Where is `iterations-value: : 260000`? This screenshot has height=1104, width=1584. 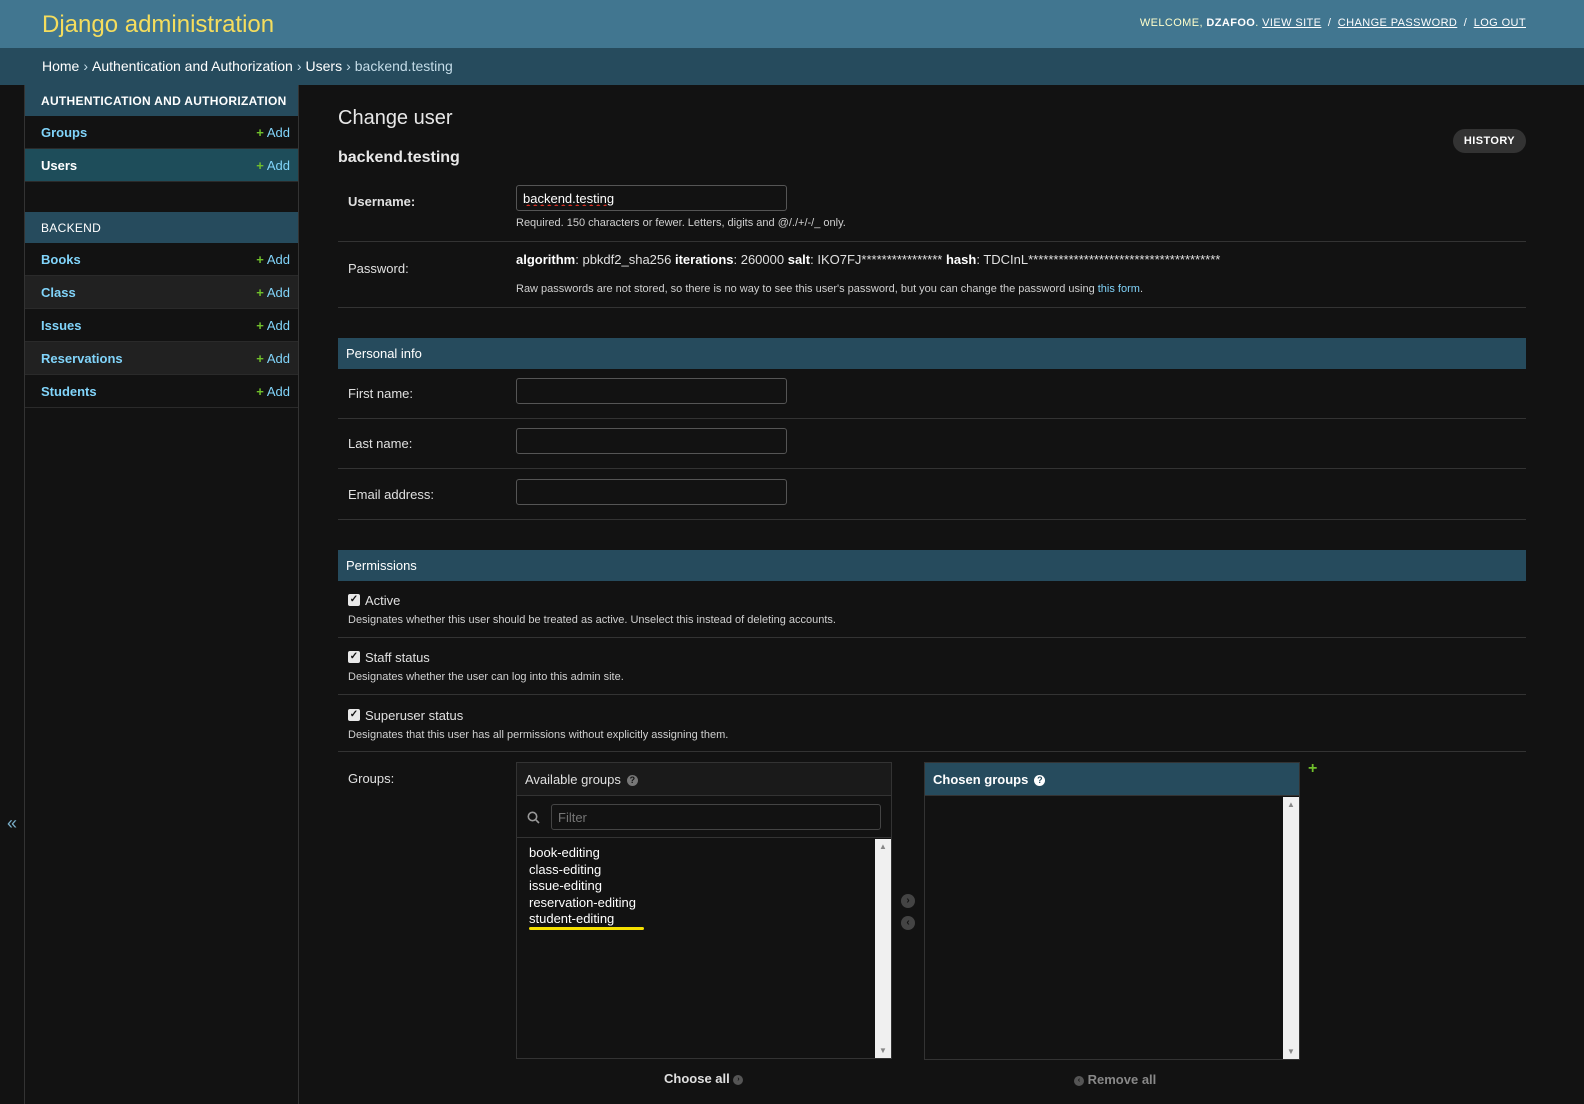
iterations-value: : 260000 is located at coordinates (760, 259).